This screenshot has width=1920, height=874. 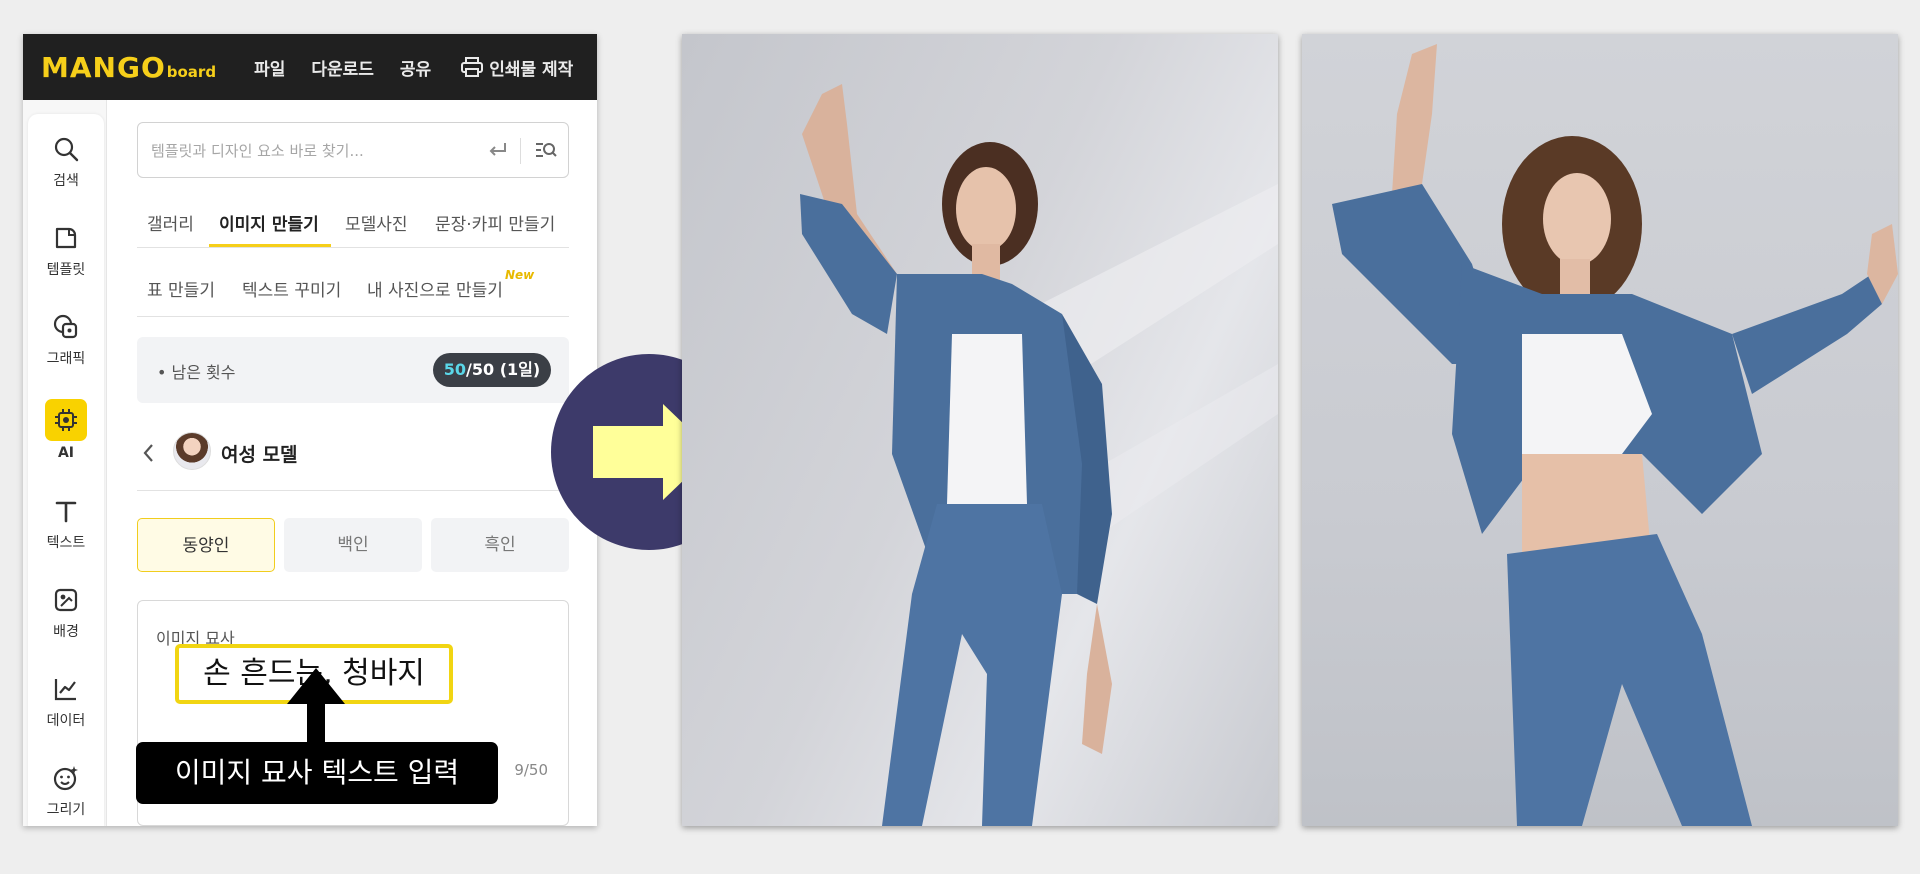 What do you see at coordinates (531, 770) in the screenshot?
I see `description-counter: 9/50` at bounding box center [531, 770].